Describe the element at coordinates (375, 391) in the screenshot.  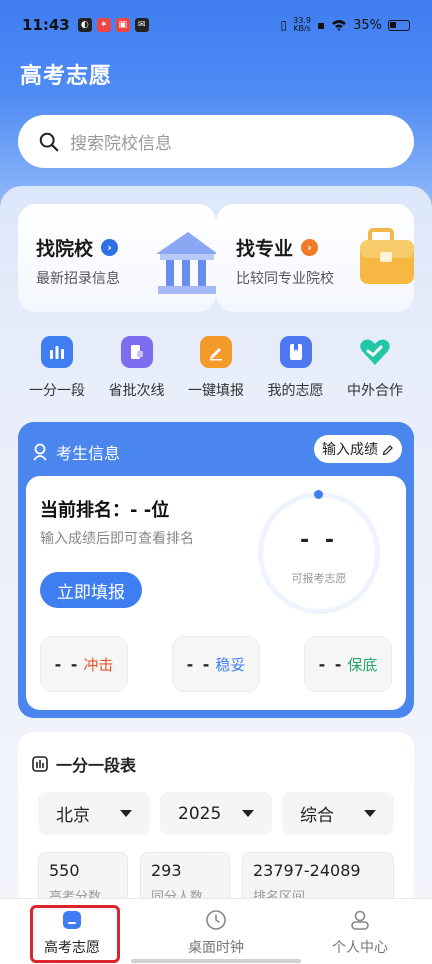
I see `quick-entry-label: 中外合作` at that location.